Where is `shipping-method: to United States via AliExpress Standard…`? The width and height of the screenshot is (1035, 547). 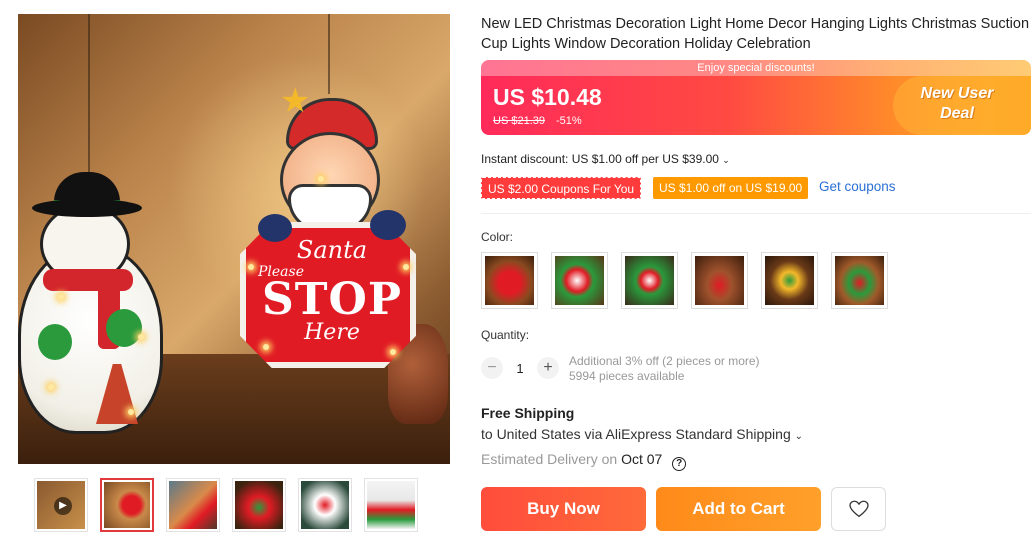 shipping-method: to United States via AliExpress Standard… is located at coordinates (642, 434).